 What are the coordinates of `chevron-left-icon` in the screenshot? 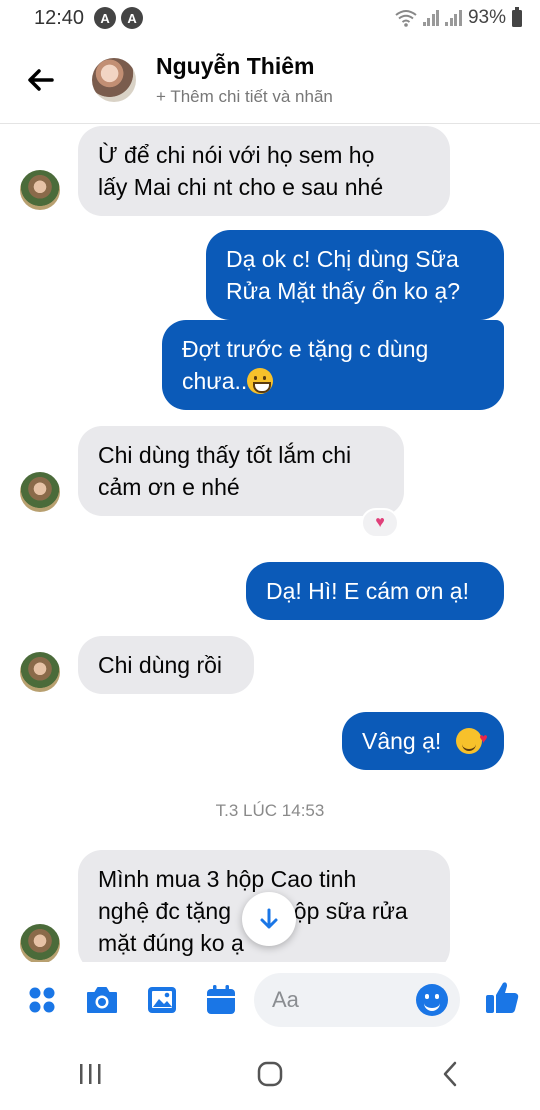 It's located at (450, 1074).